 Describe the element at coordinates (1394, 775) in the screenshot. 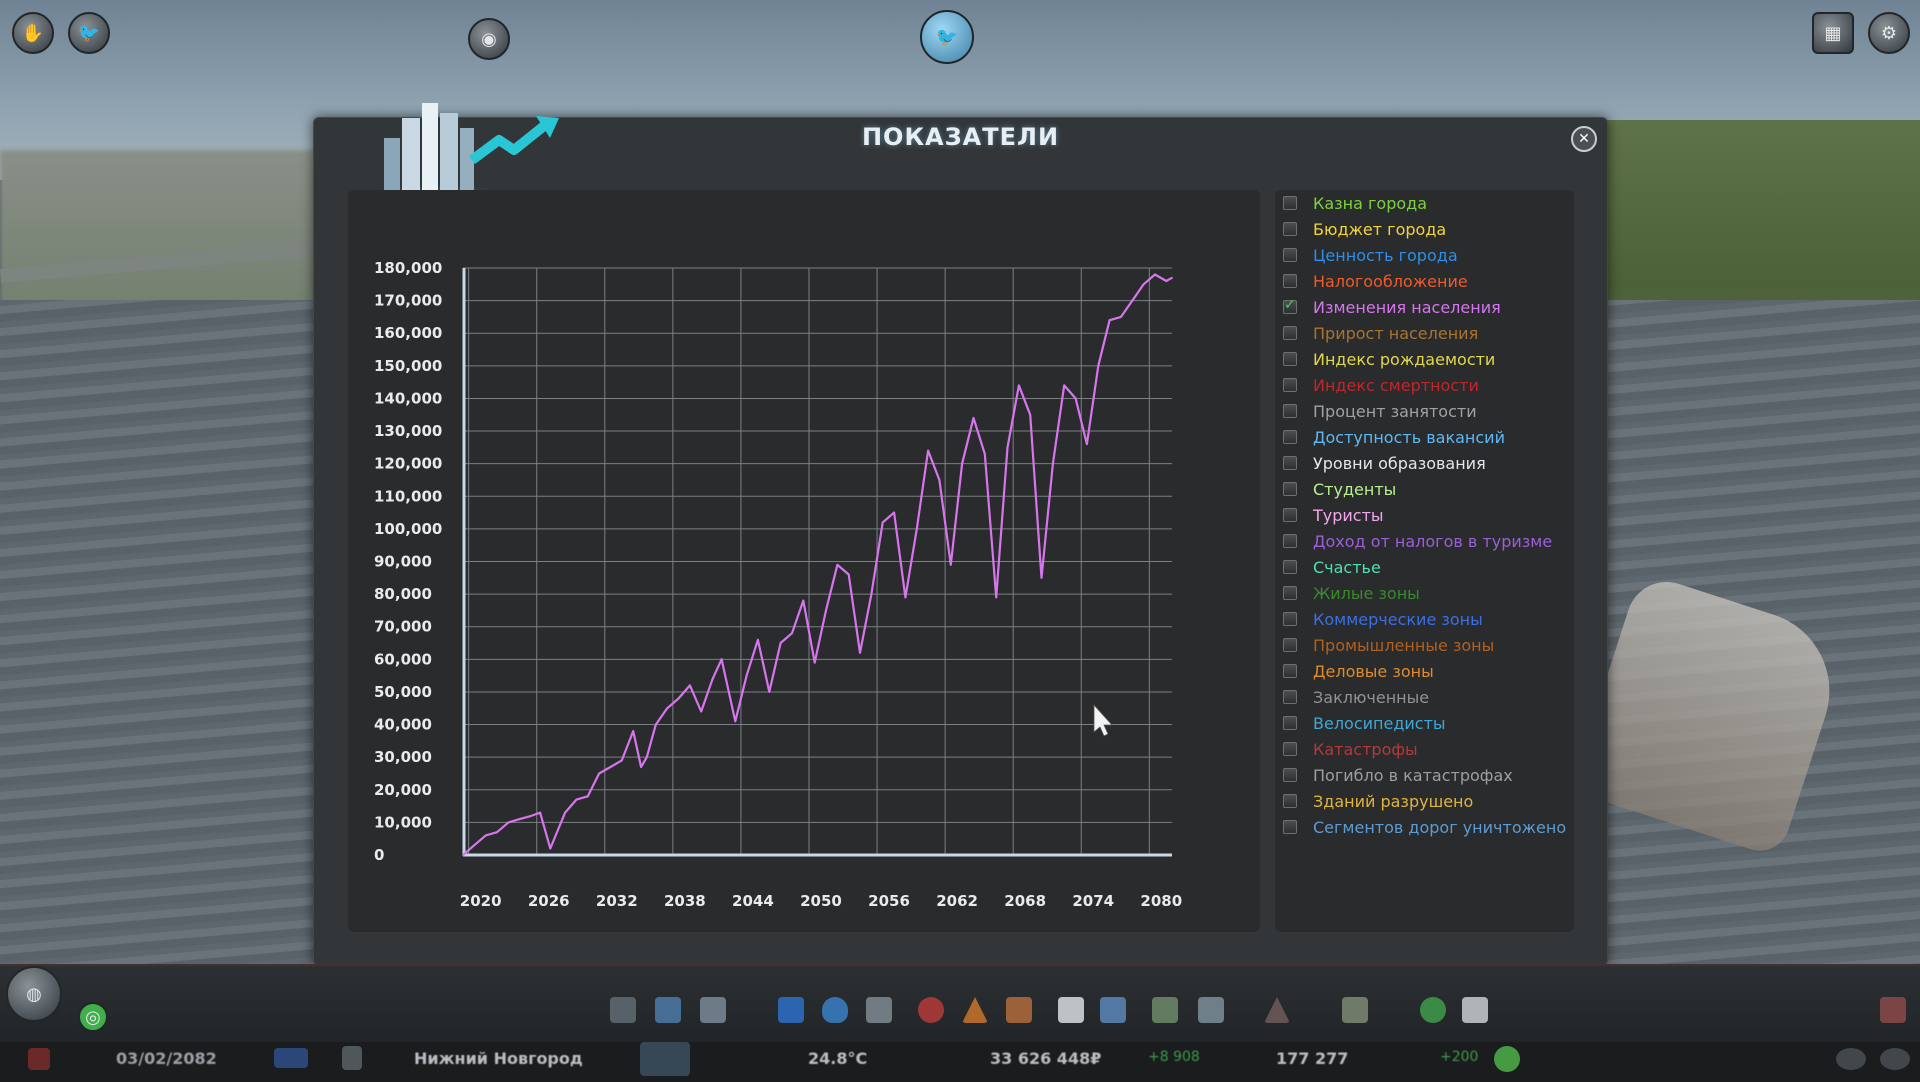

I see `legend-item: Погибло в катастрофах` at that location.